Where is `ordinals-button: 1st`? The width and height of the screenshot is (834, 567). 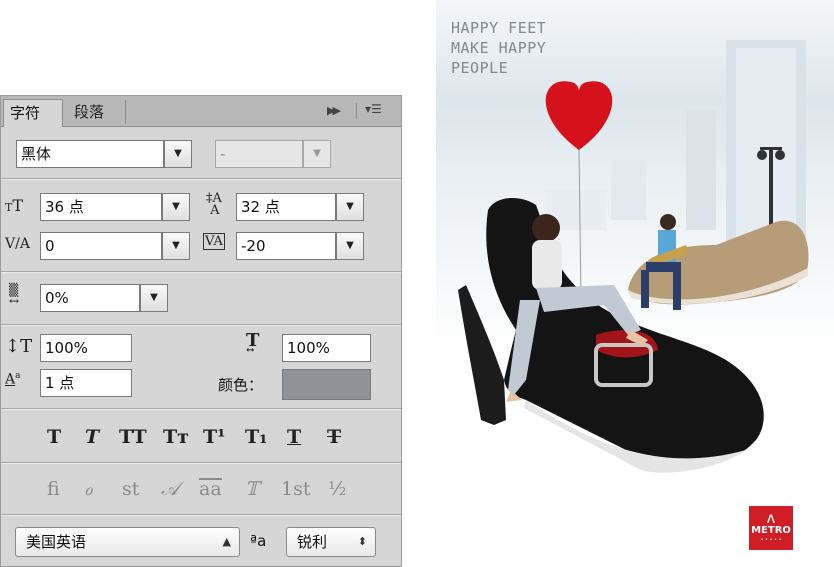 ordinals-button: 1st is located at coordinates (295, 489).